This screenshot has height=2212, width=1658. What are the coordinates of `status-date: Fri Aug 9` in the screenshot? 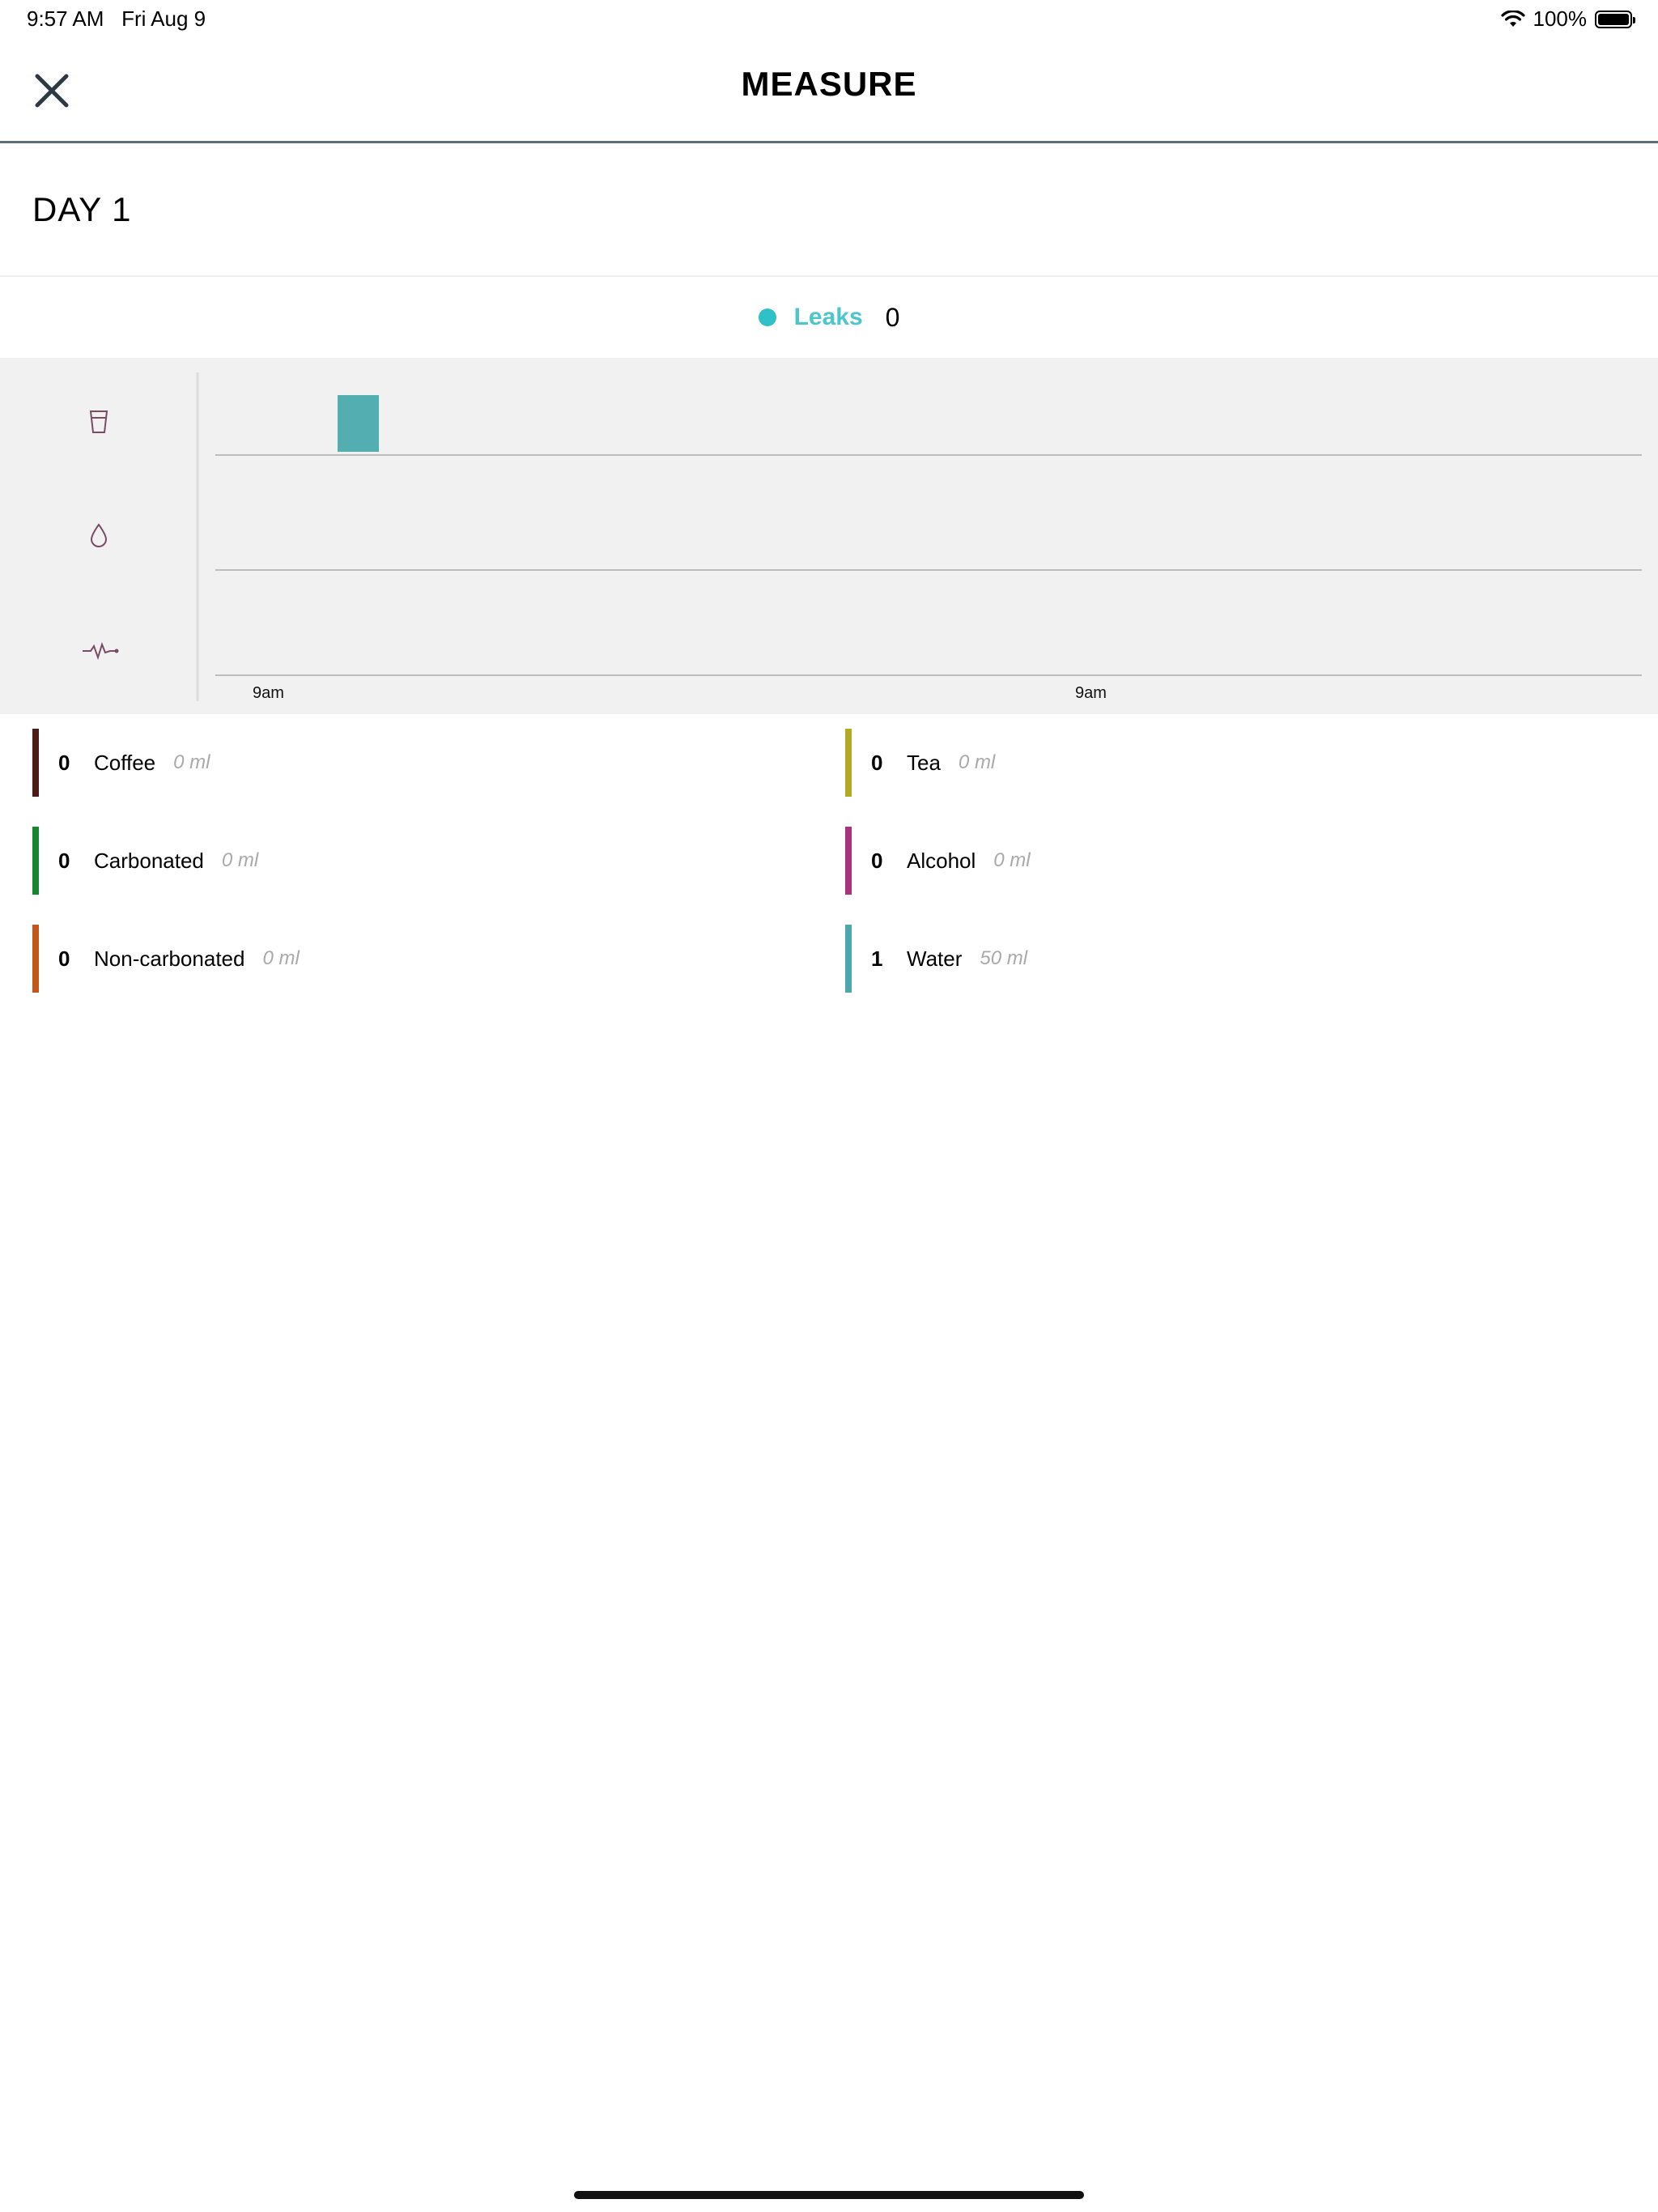 It's located at (163, 19).